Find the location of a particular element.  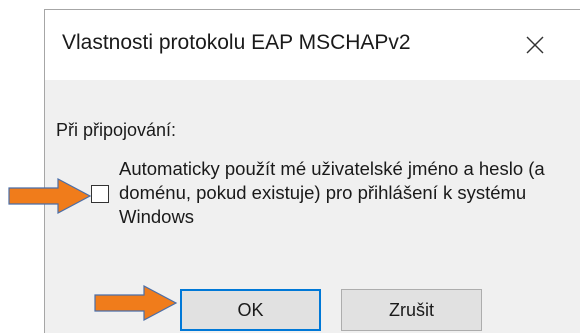

close-icon is located at coordinates (535, 45).